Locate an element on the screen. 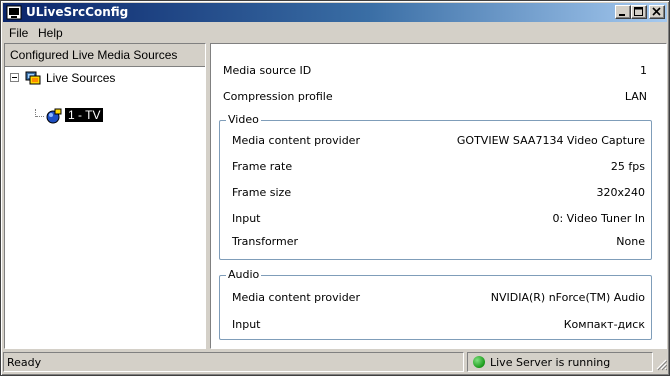 This screenshot has width=670, height=376. prop-value: GOTVIEW SAA7134 Video Capture is located at coordinates (550, 140).